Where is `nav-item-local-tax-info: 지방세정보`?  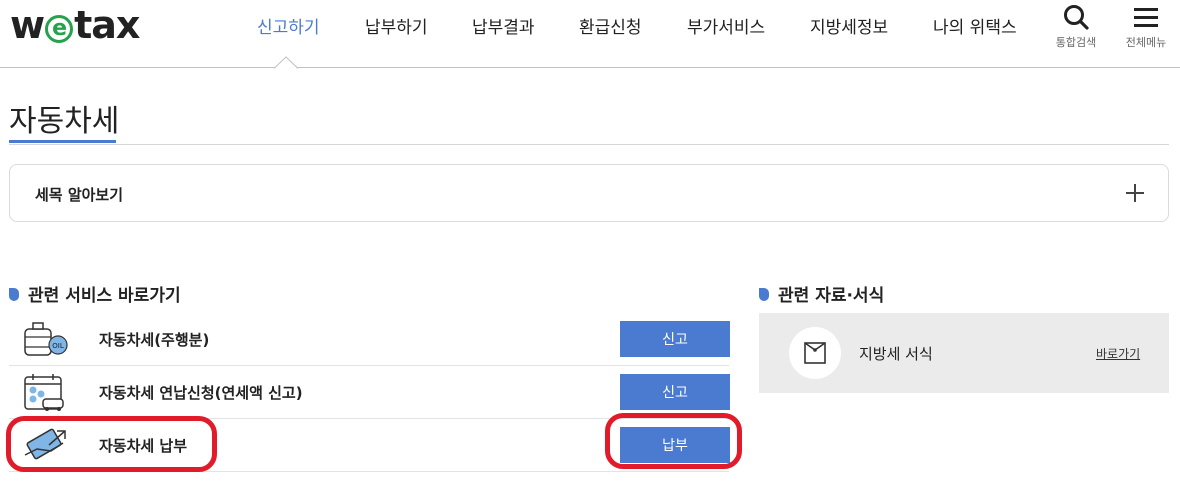 nav-item-local-tax-info: 지방세정보 is located at coordinates (849, 25).